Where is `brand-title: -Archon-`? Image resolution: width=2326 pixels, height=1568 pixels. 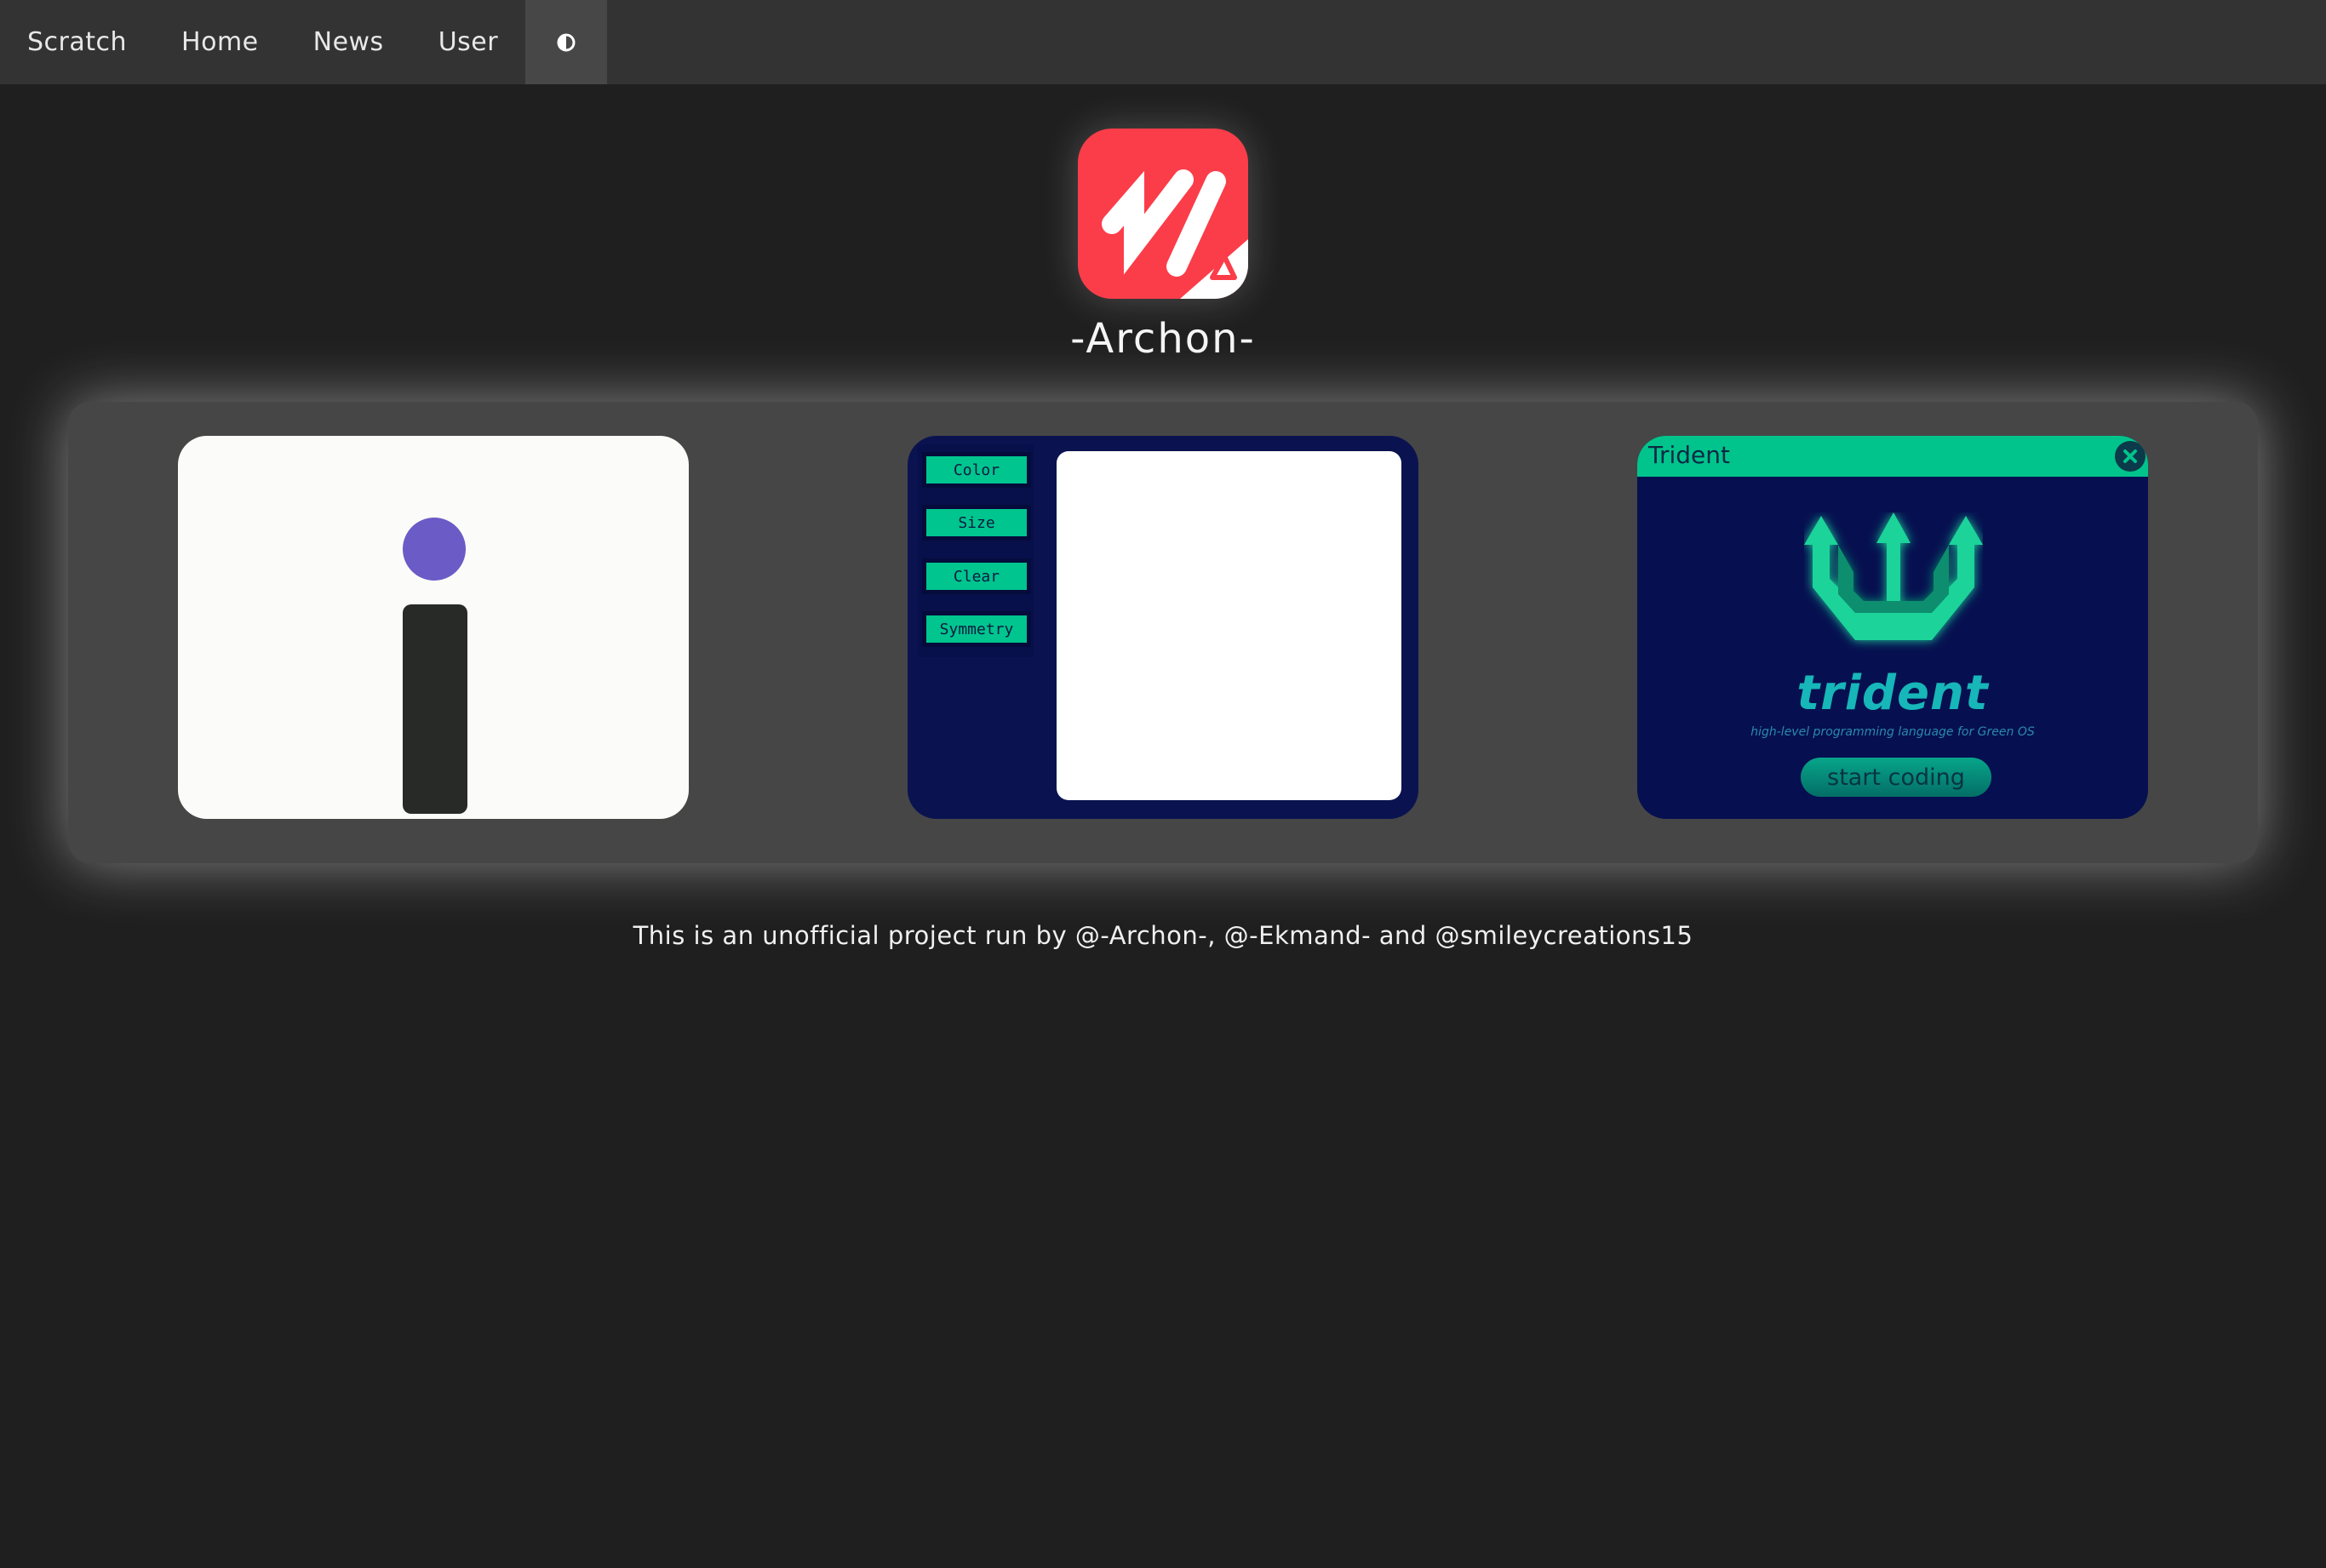
brand-title: -Archon- is located at coordinates (1163, 339).